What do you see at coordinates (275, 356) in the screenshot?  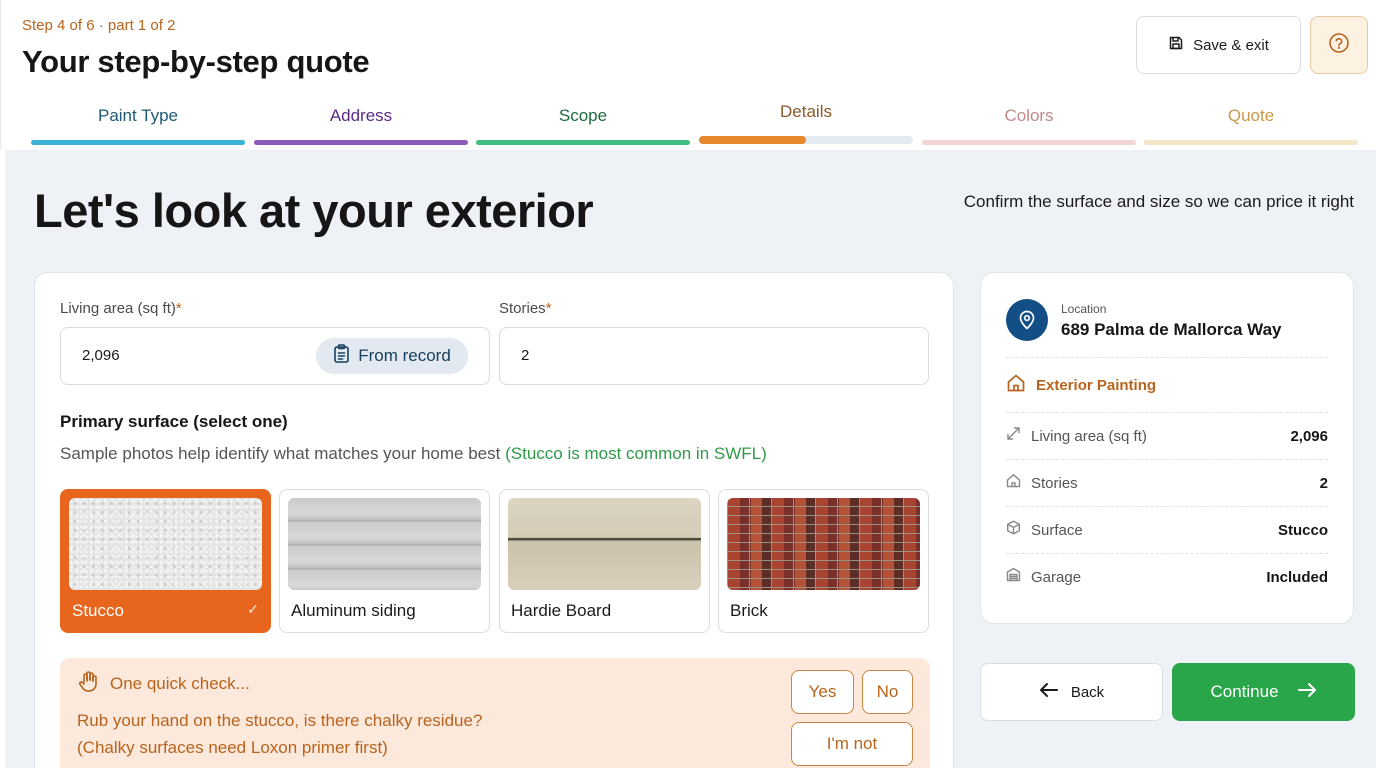 I see `living-area-input: 2,096 From record` at bounding box center [275, 356].